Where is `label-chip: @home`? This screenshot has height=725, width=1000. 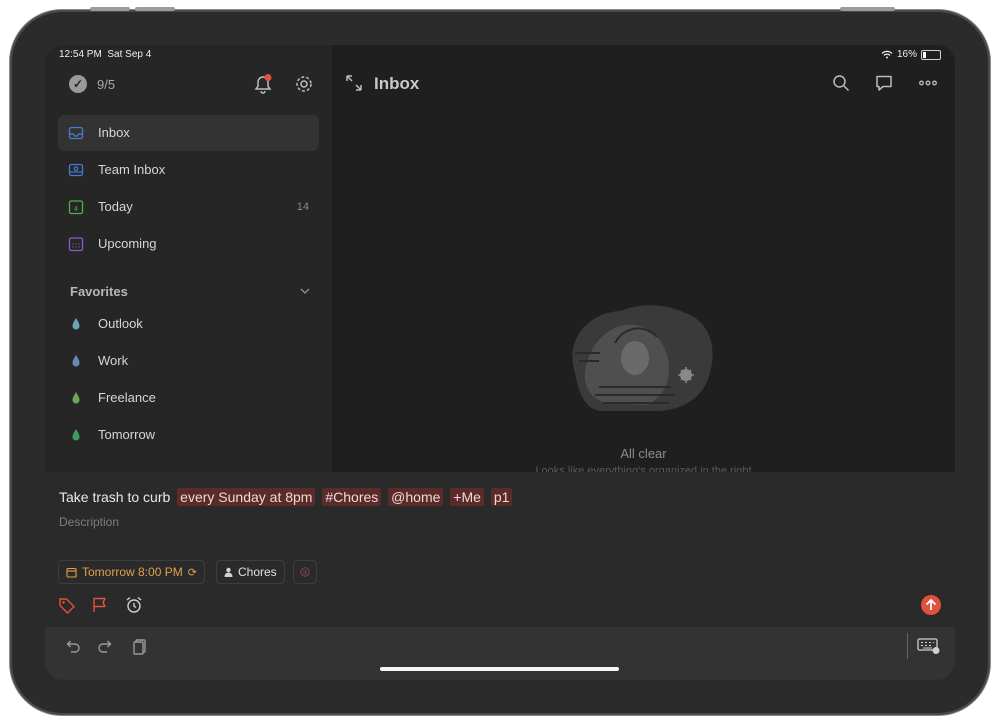
label-chip: @home is located at coordinates (416, 497).